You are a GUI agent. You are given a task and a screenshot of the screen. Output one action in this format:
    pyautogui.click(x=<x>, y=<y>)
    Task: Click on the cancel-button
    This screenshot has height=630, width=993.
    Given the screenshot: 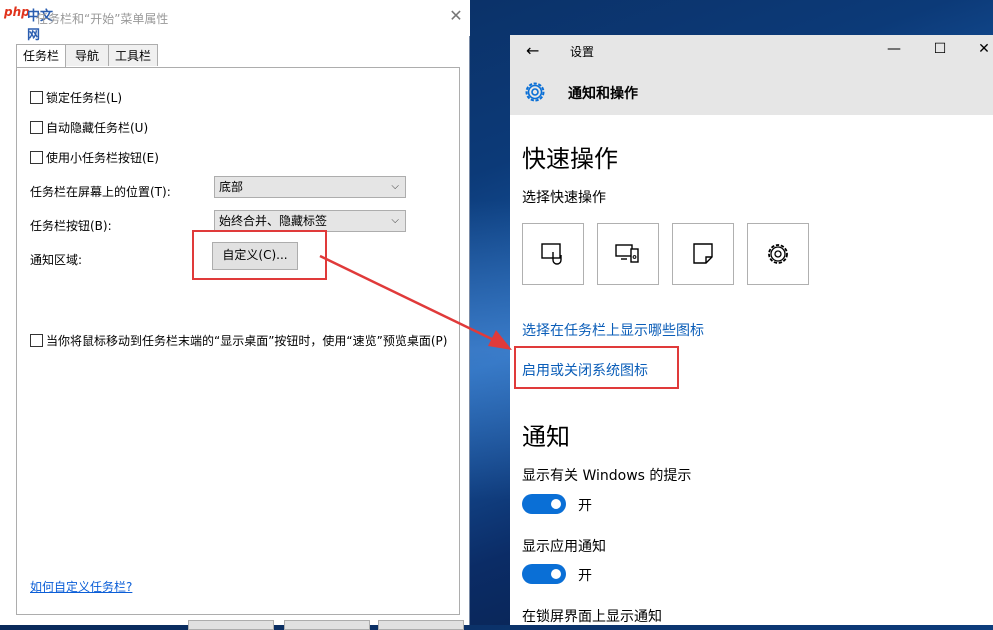 What is the action you would take?
    pyautogui.click(x=327, y=625)
    